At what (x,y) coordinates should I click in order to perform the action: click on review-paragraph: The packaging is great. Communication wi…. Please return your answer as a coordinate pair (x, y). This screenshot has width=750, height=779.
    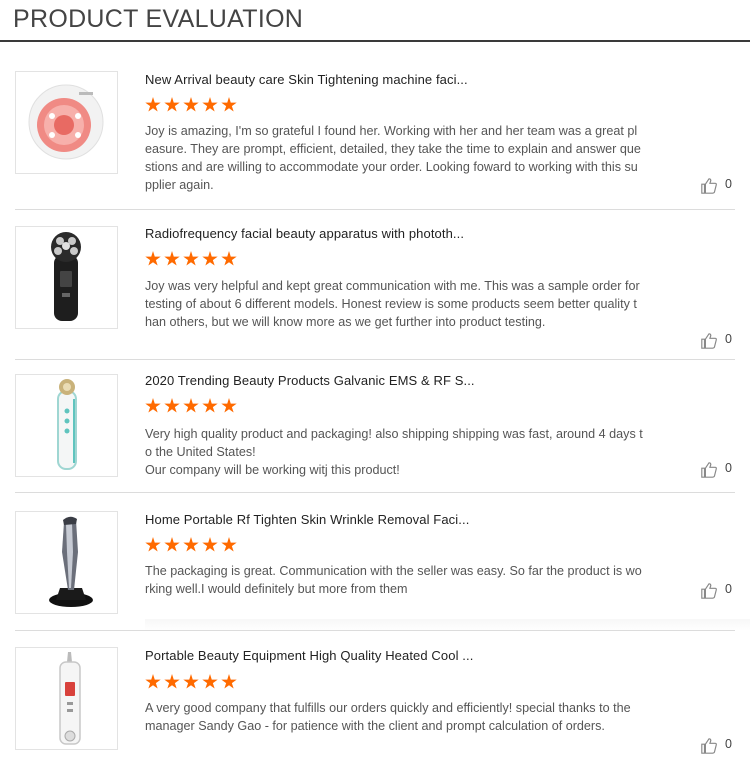
    Looking at the image, I should click on (393, 580).